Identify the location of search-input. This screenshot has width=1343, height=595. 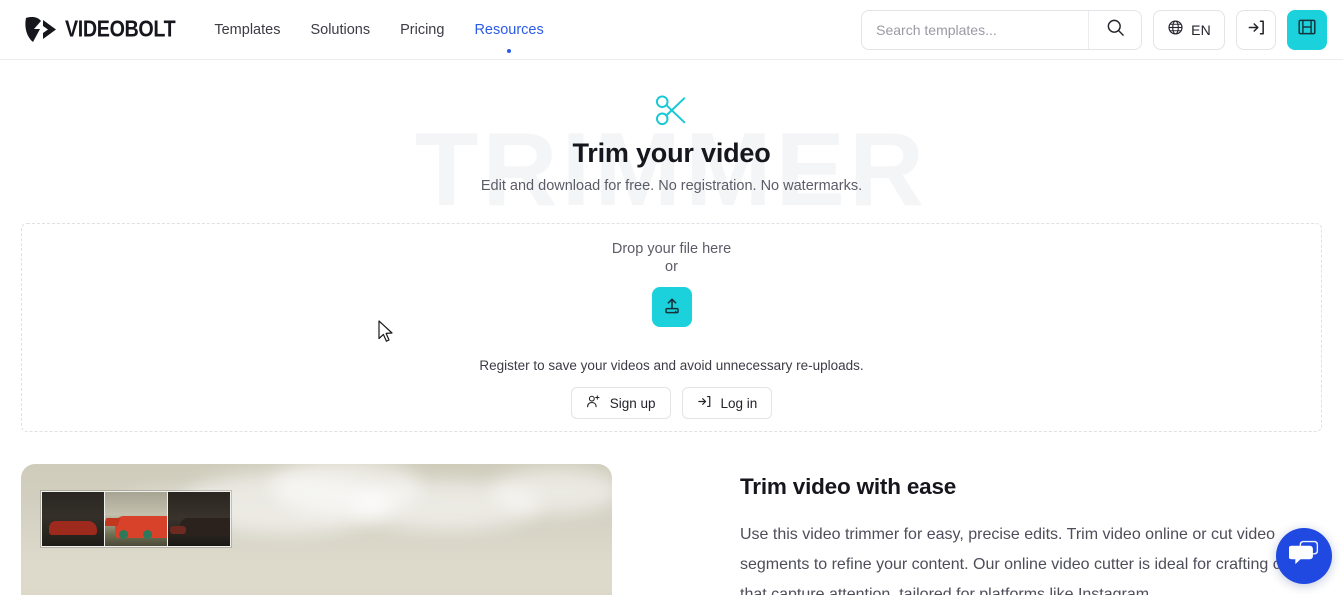
(975, 29).